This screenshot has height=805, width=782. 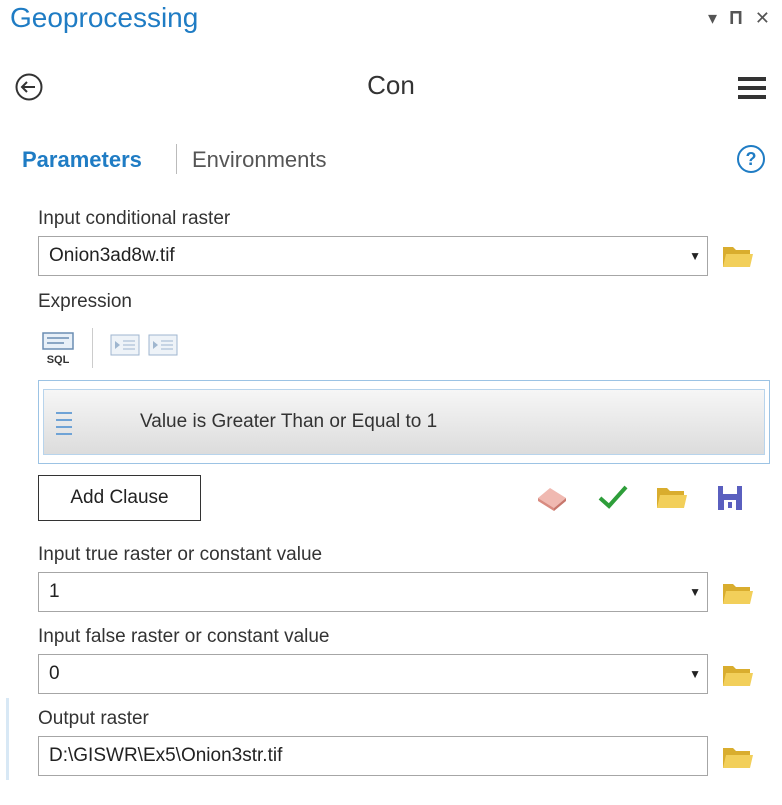 What do you see at coordinates (307, 421) in the screenshot?
I see `clause-operator: is Greater Than or Equal to` at bounding box center [307, 421].